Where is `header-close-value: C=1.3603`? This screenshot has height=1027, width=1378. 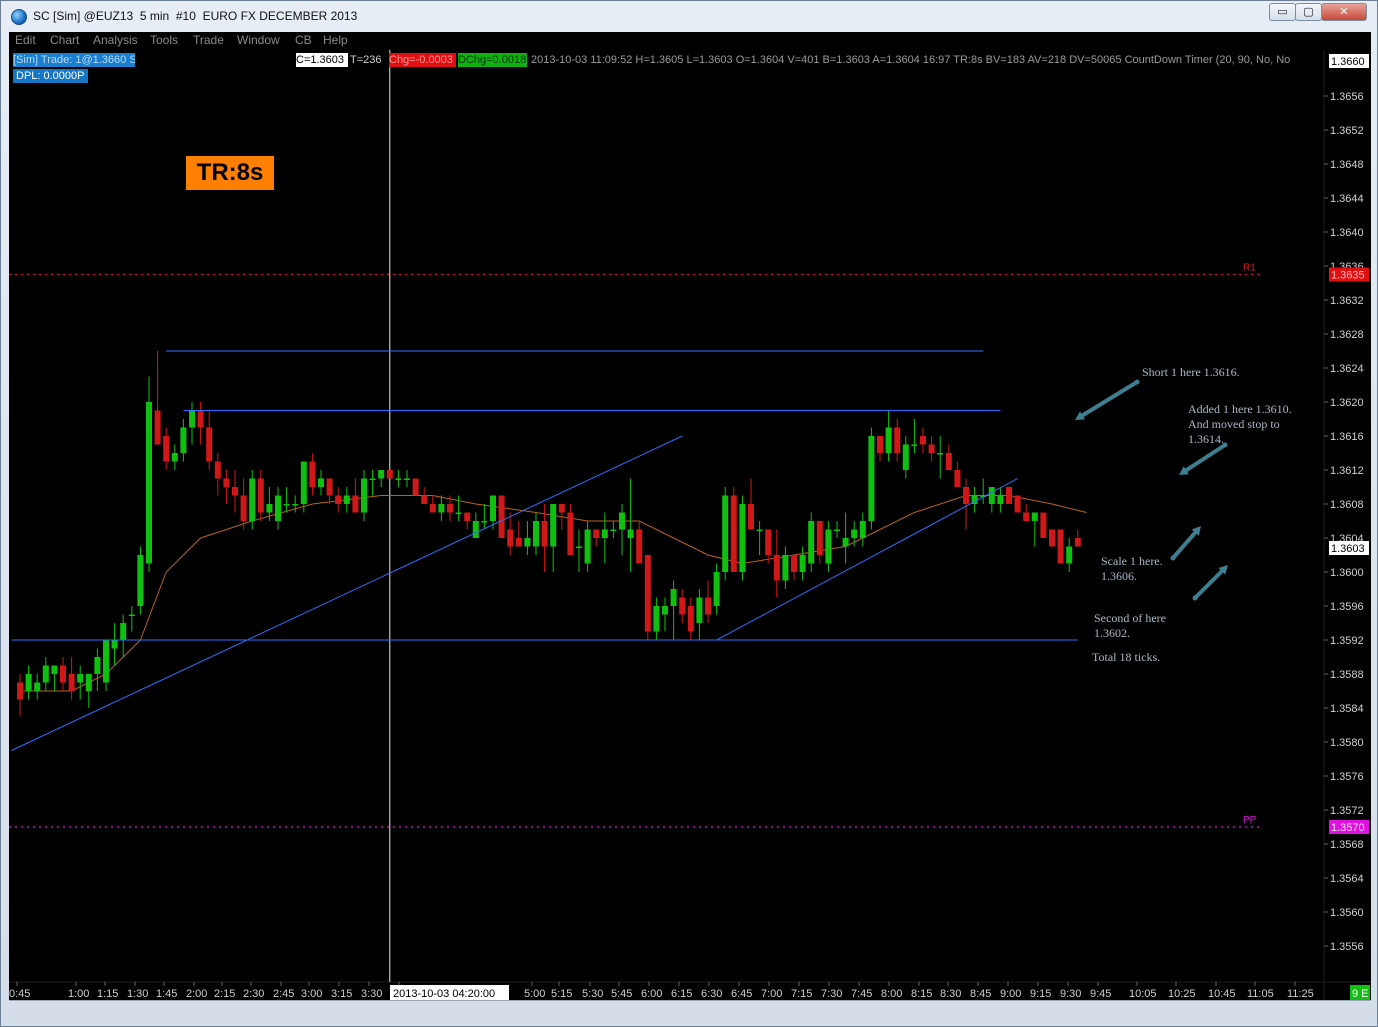
header-close-value: C=1.3603 is located at coordinates (322, 60).